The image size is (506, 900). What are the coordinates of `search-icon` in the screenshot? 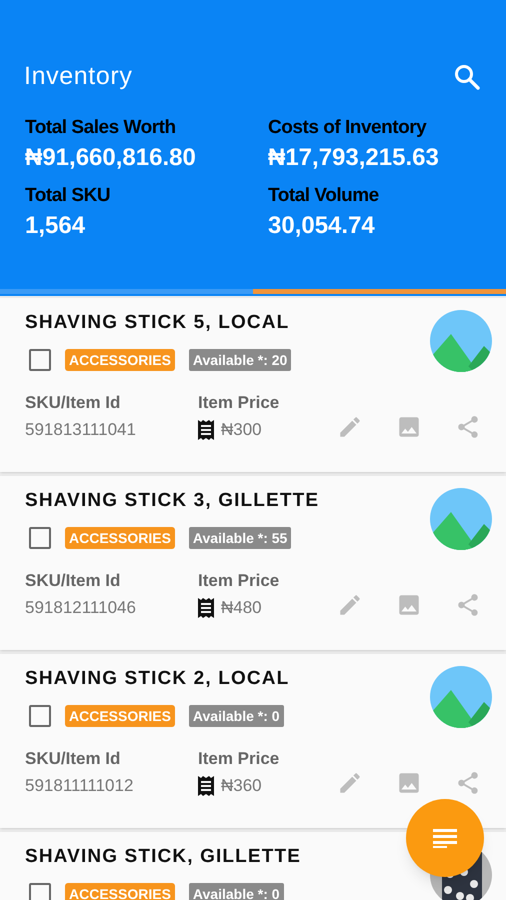 It's located at (467, 77).